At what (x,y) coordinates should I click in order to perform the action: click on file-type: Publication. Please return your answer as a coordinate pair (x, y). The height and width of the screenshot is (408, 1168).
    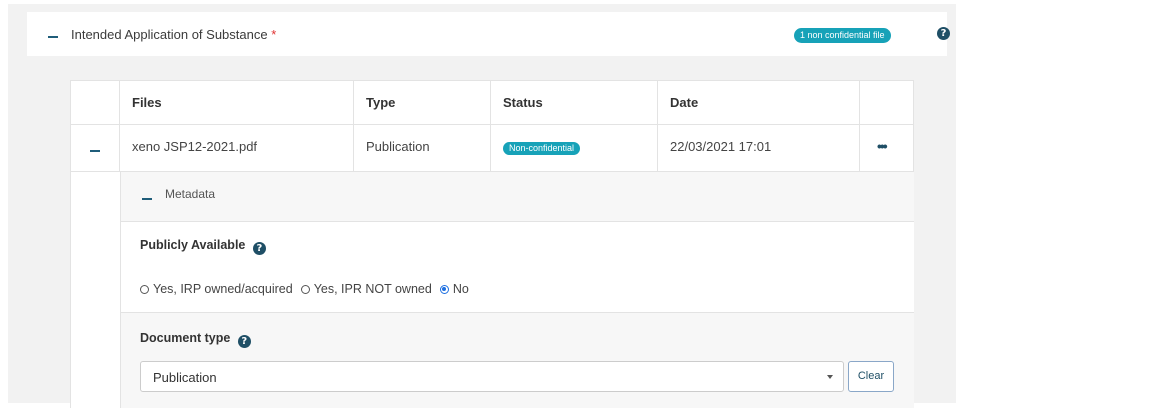
    Looking at the image, I should click on (398, 146).